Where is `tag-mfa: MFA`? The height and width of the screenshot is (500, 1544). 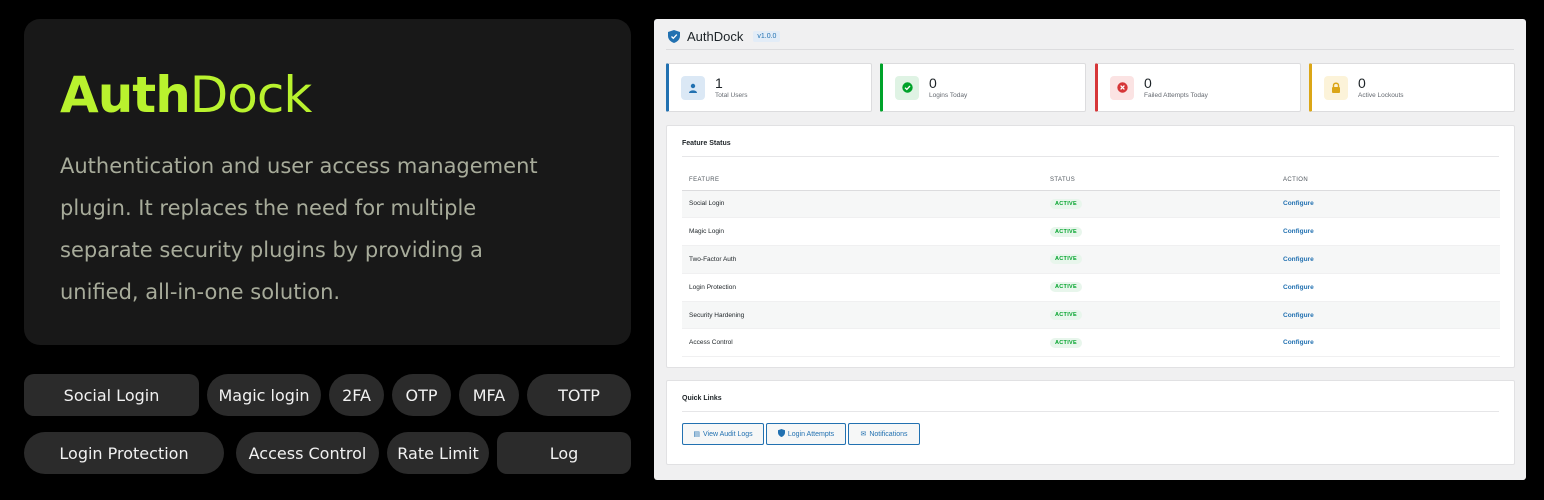 tag-mfa: MFA is located at coordinates (489, 395).